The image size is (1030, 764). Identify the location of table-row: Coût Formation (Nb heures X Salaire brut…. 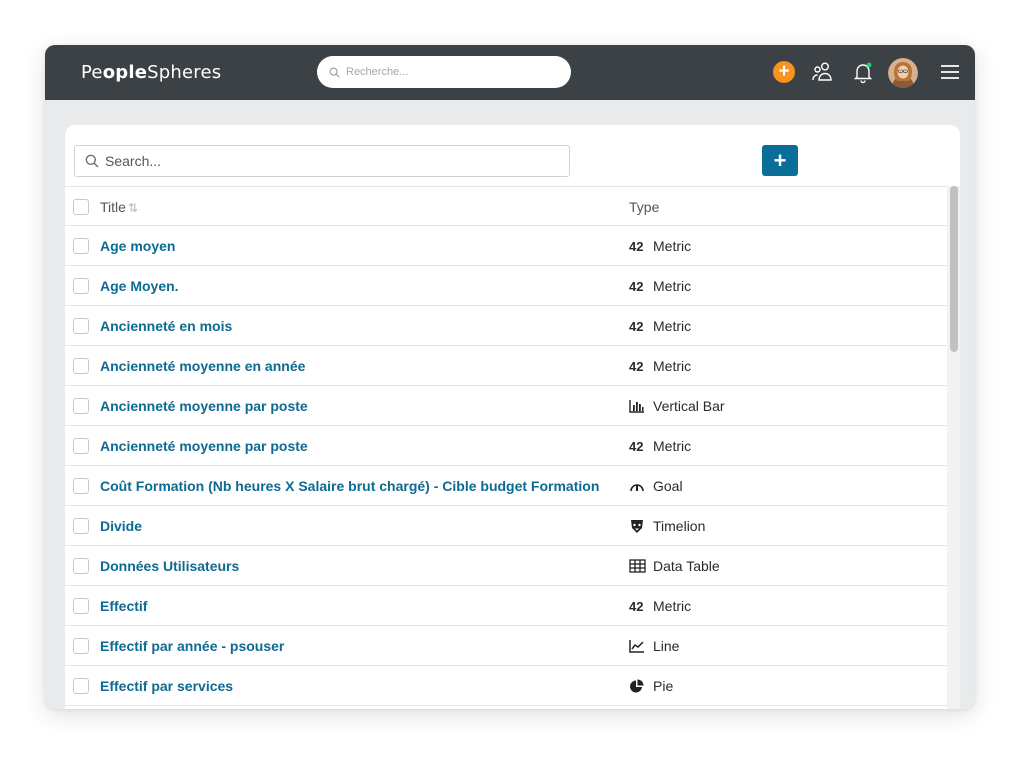
(506, 486).